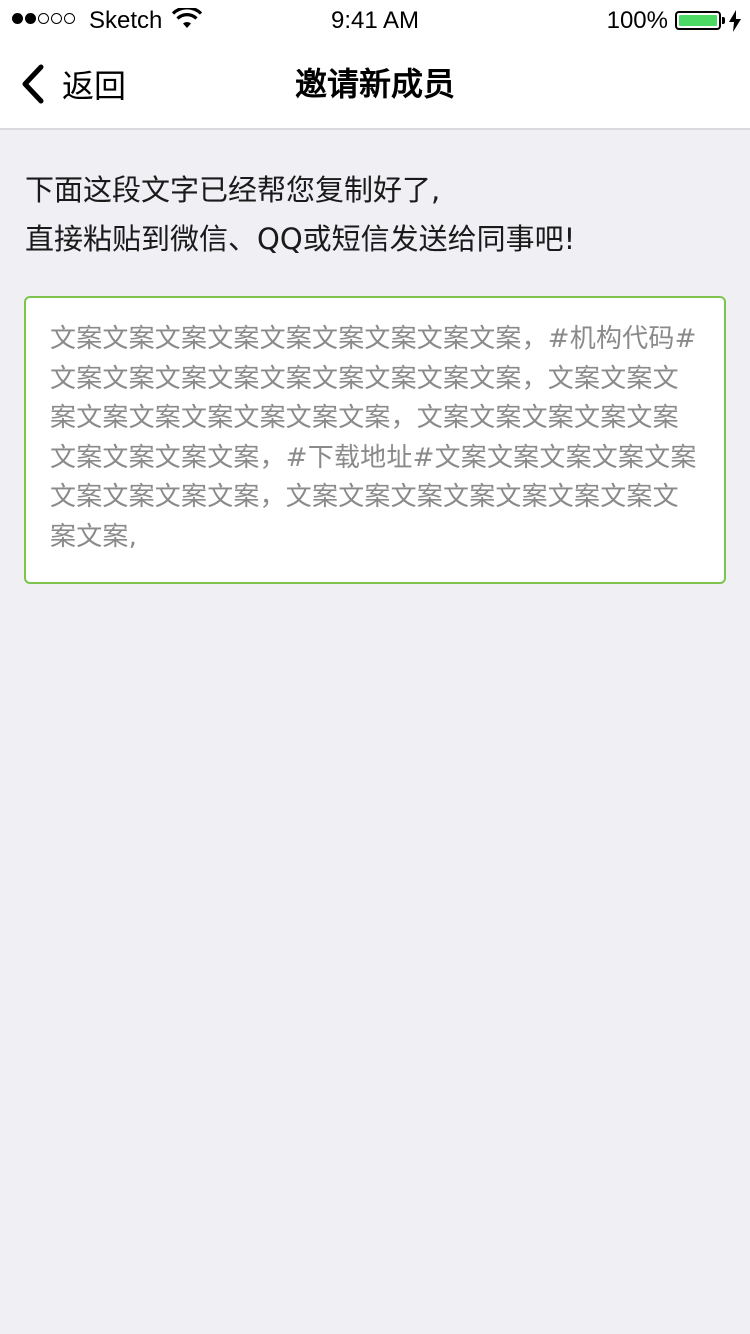 The image size is (750, 1334). I want to click on navigation-bar: 返回 邀请新成员, so click(375, 85).